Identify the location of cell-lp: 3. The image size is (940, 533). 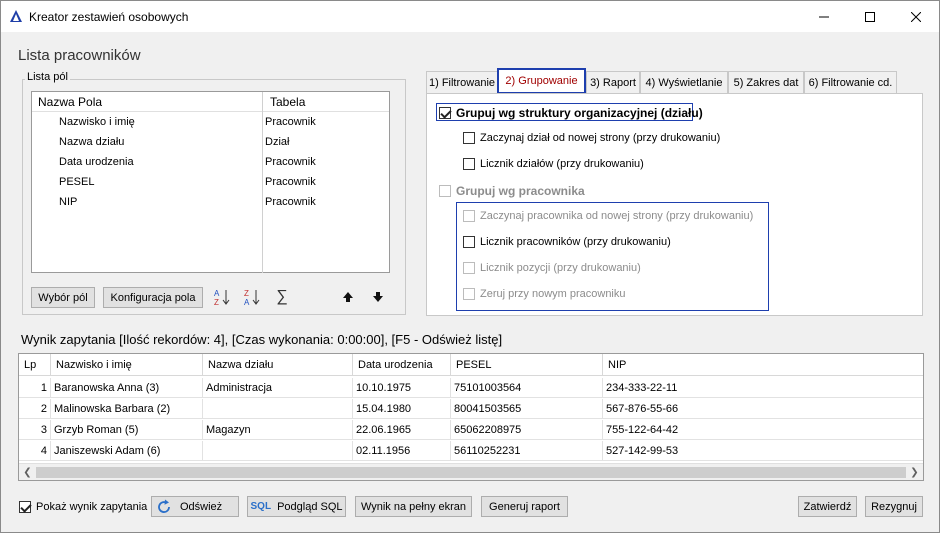
(35, 430).